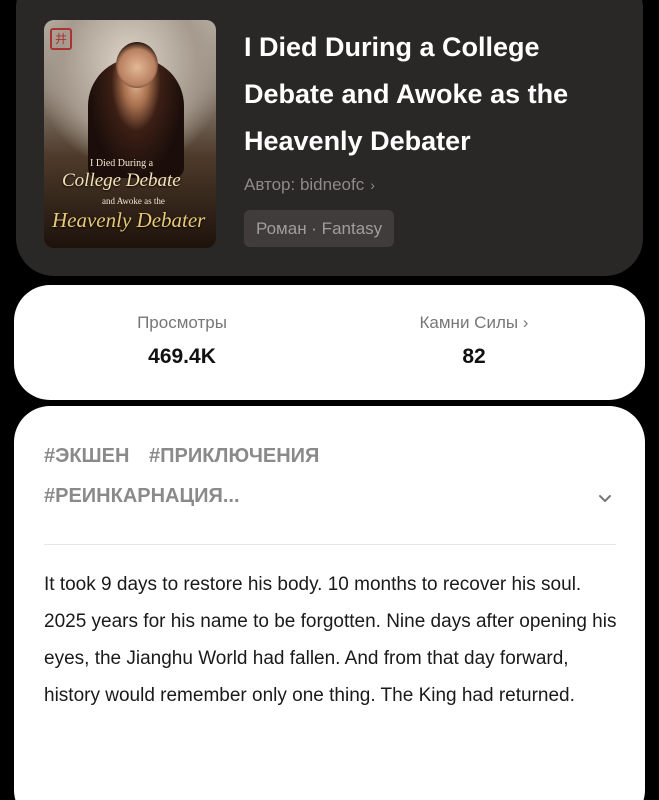 This screenshot has width=659, height=800. I want to click on author-label: Автор: bidneofc, so click(304, 184).